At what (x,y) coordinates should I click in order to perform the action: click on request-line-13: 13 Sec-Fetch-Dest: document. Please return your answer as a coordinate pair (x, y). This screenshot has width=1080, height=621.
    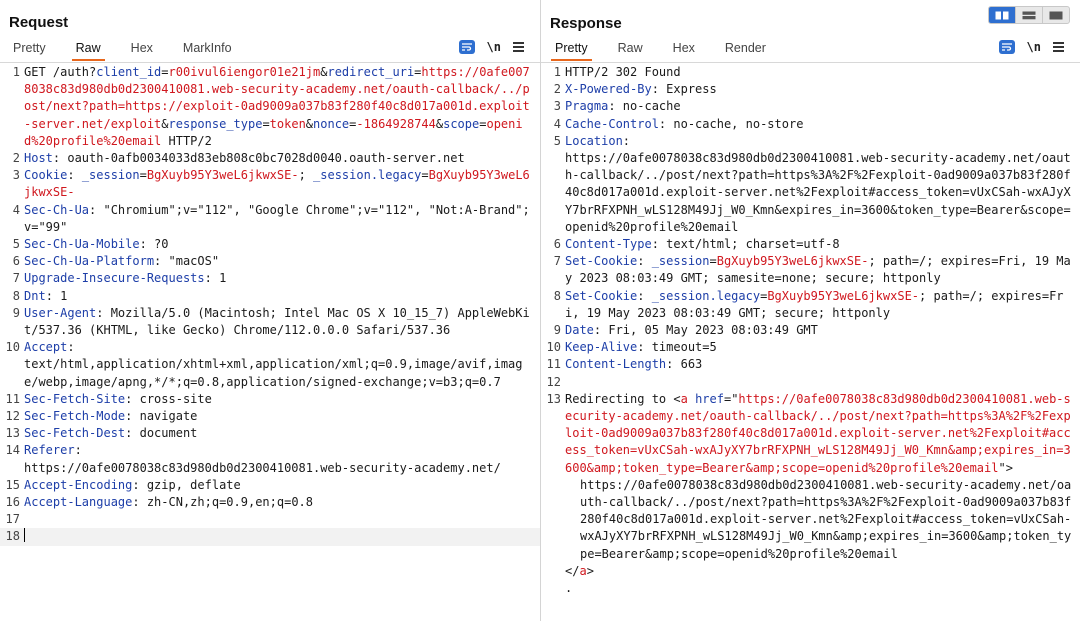
    Looking at the image, I should click on (101, 433).